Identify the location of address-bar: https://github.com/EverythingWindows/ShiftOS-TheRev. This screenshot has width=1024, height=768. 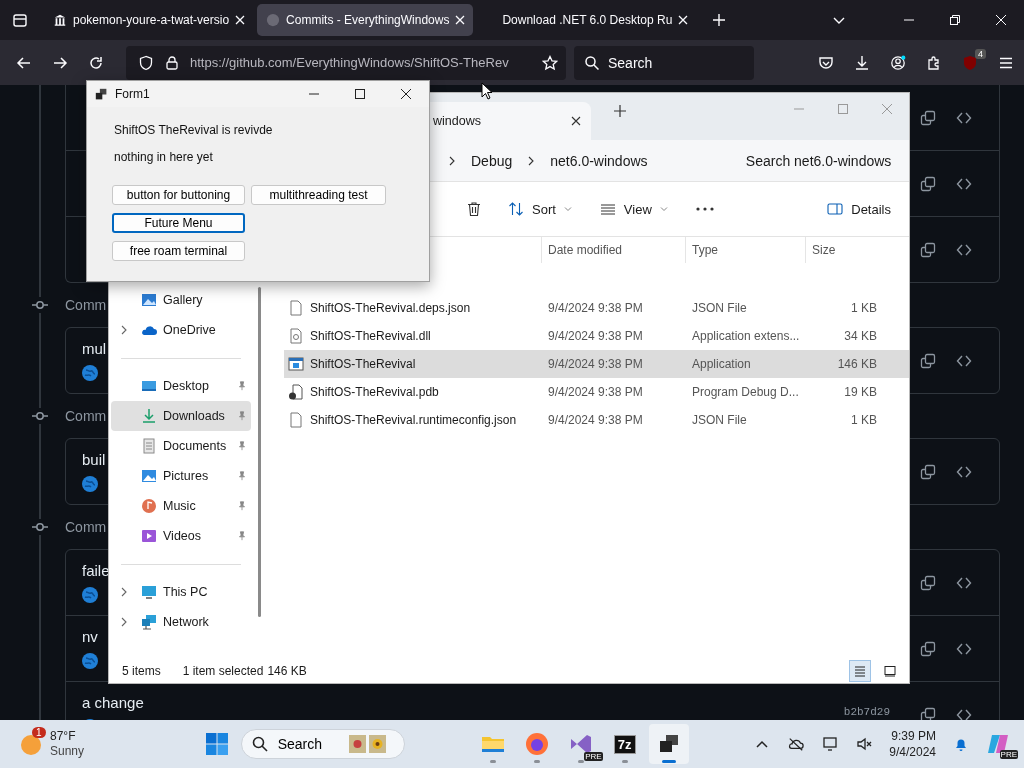
(346, 62).